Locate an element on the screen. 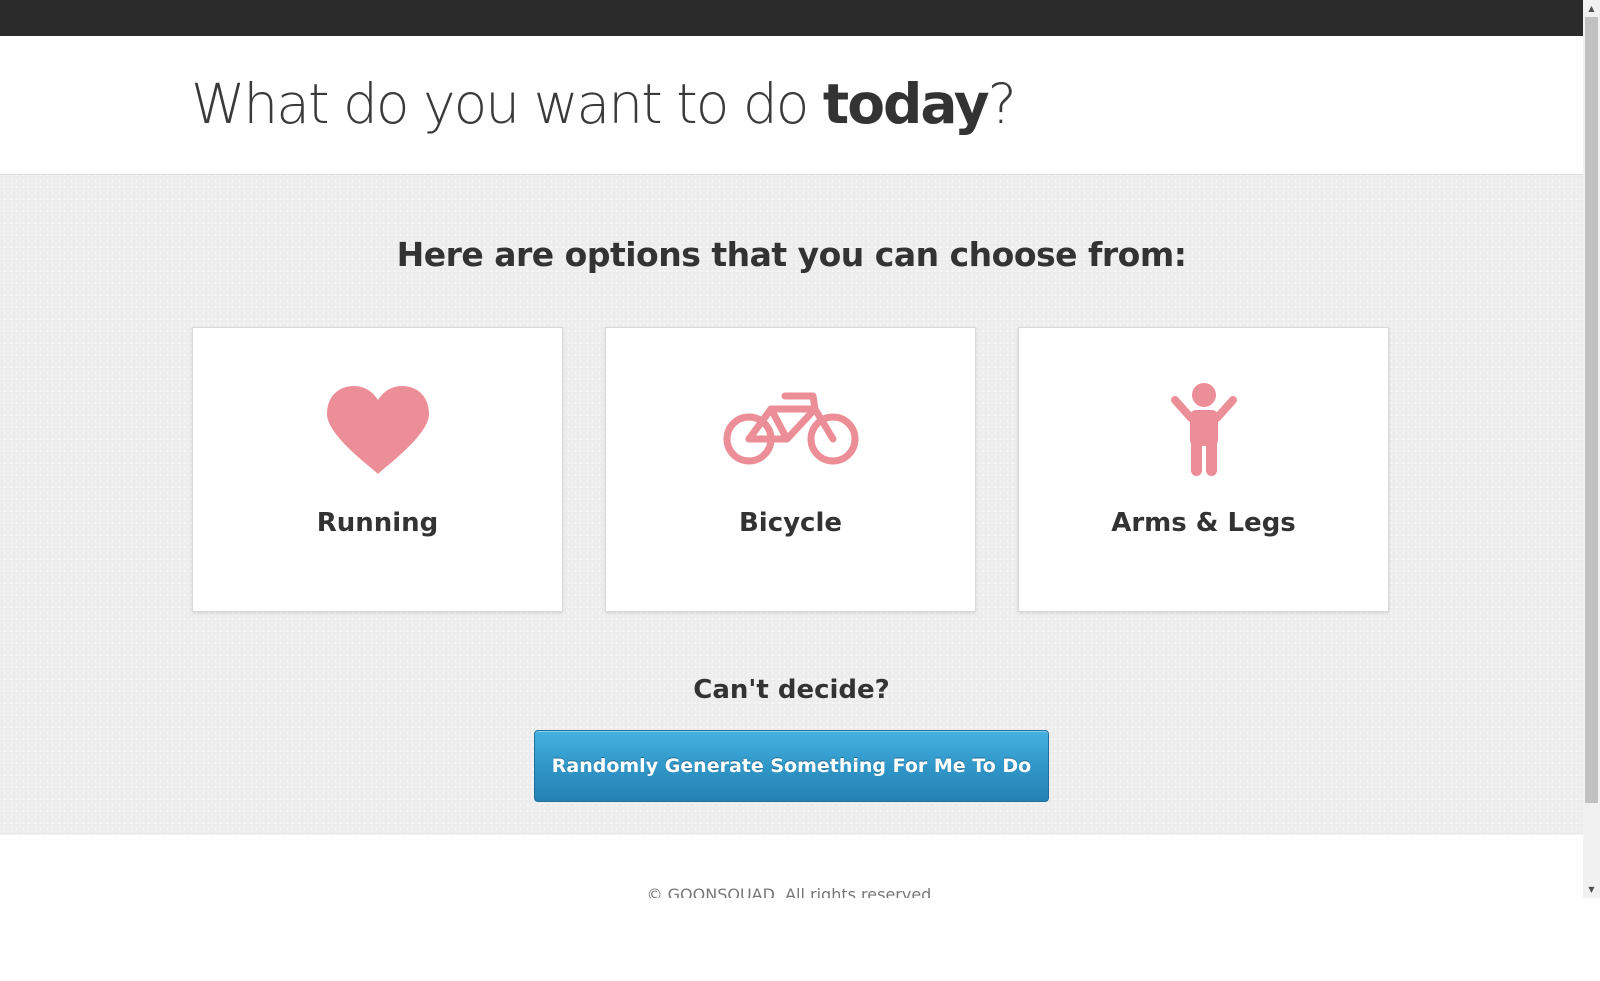 This screenshot has height=981, width=1600. page-title-emphasis: today is located at coordinates (906, 104).